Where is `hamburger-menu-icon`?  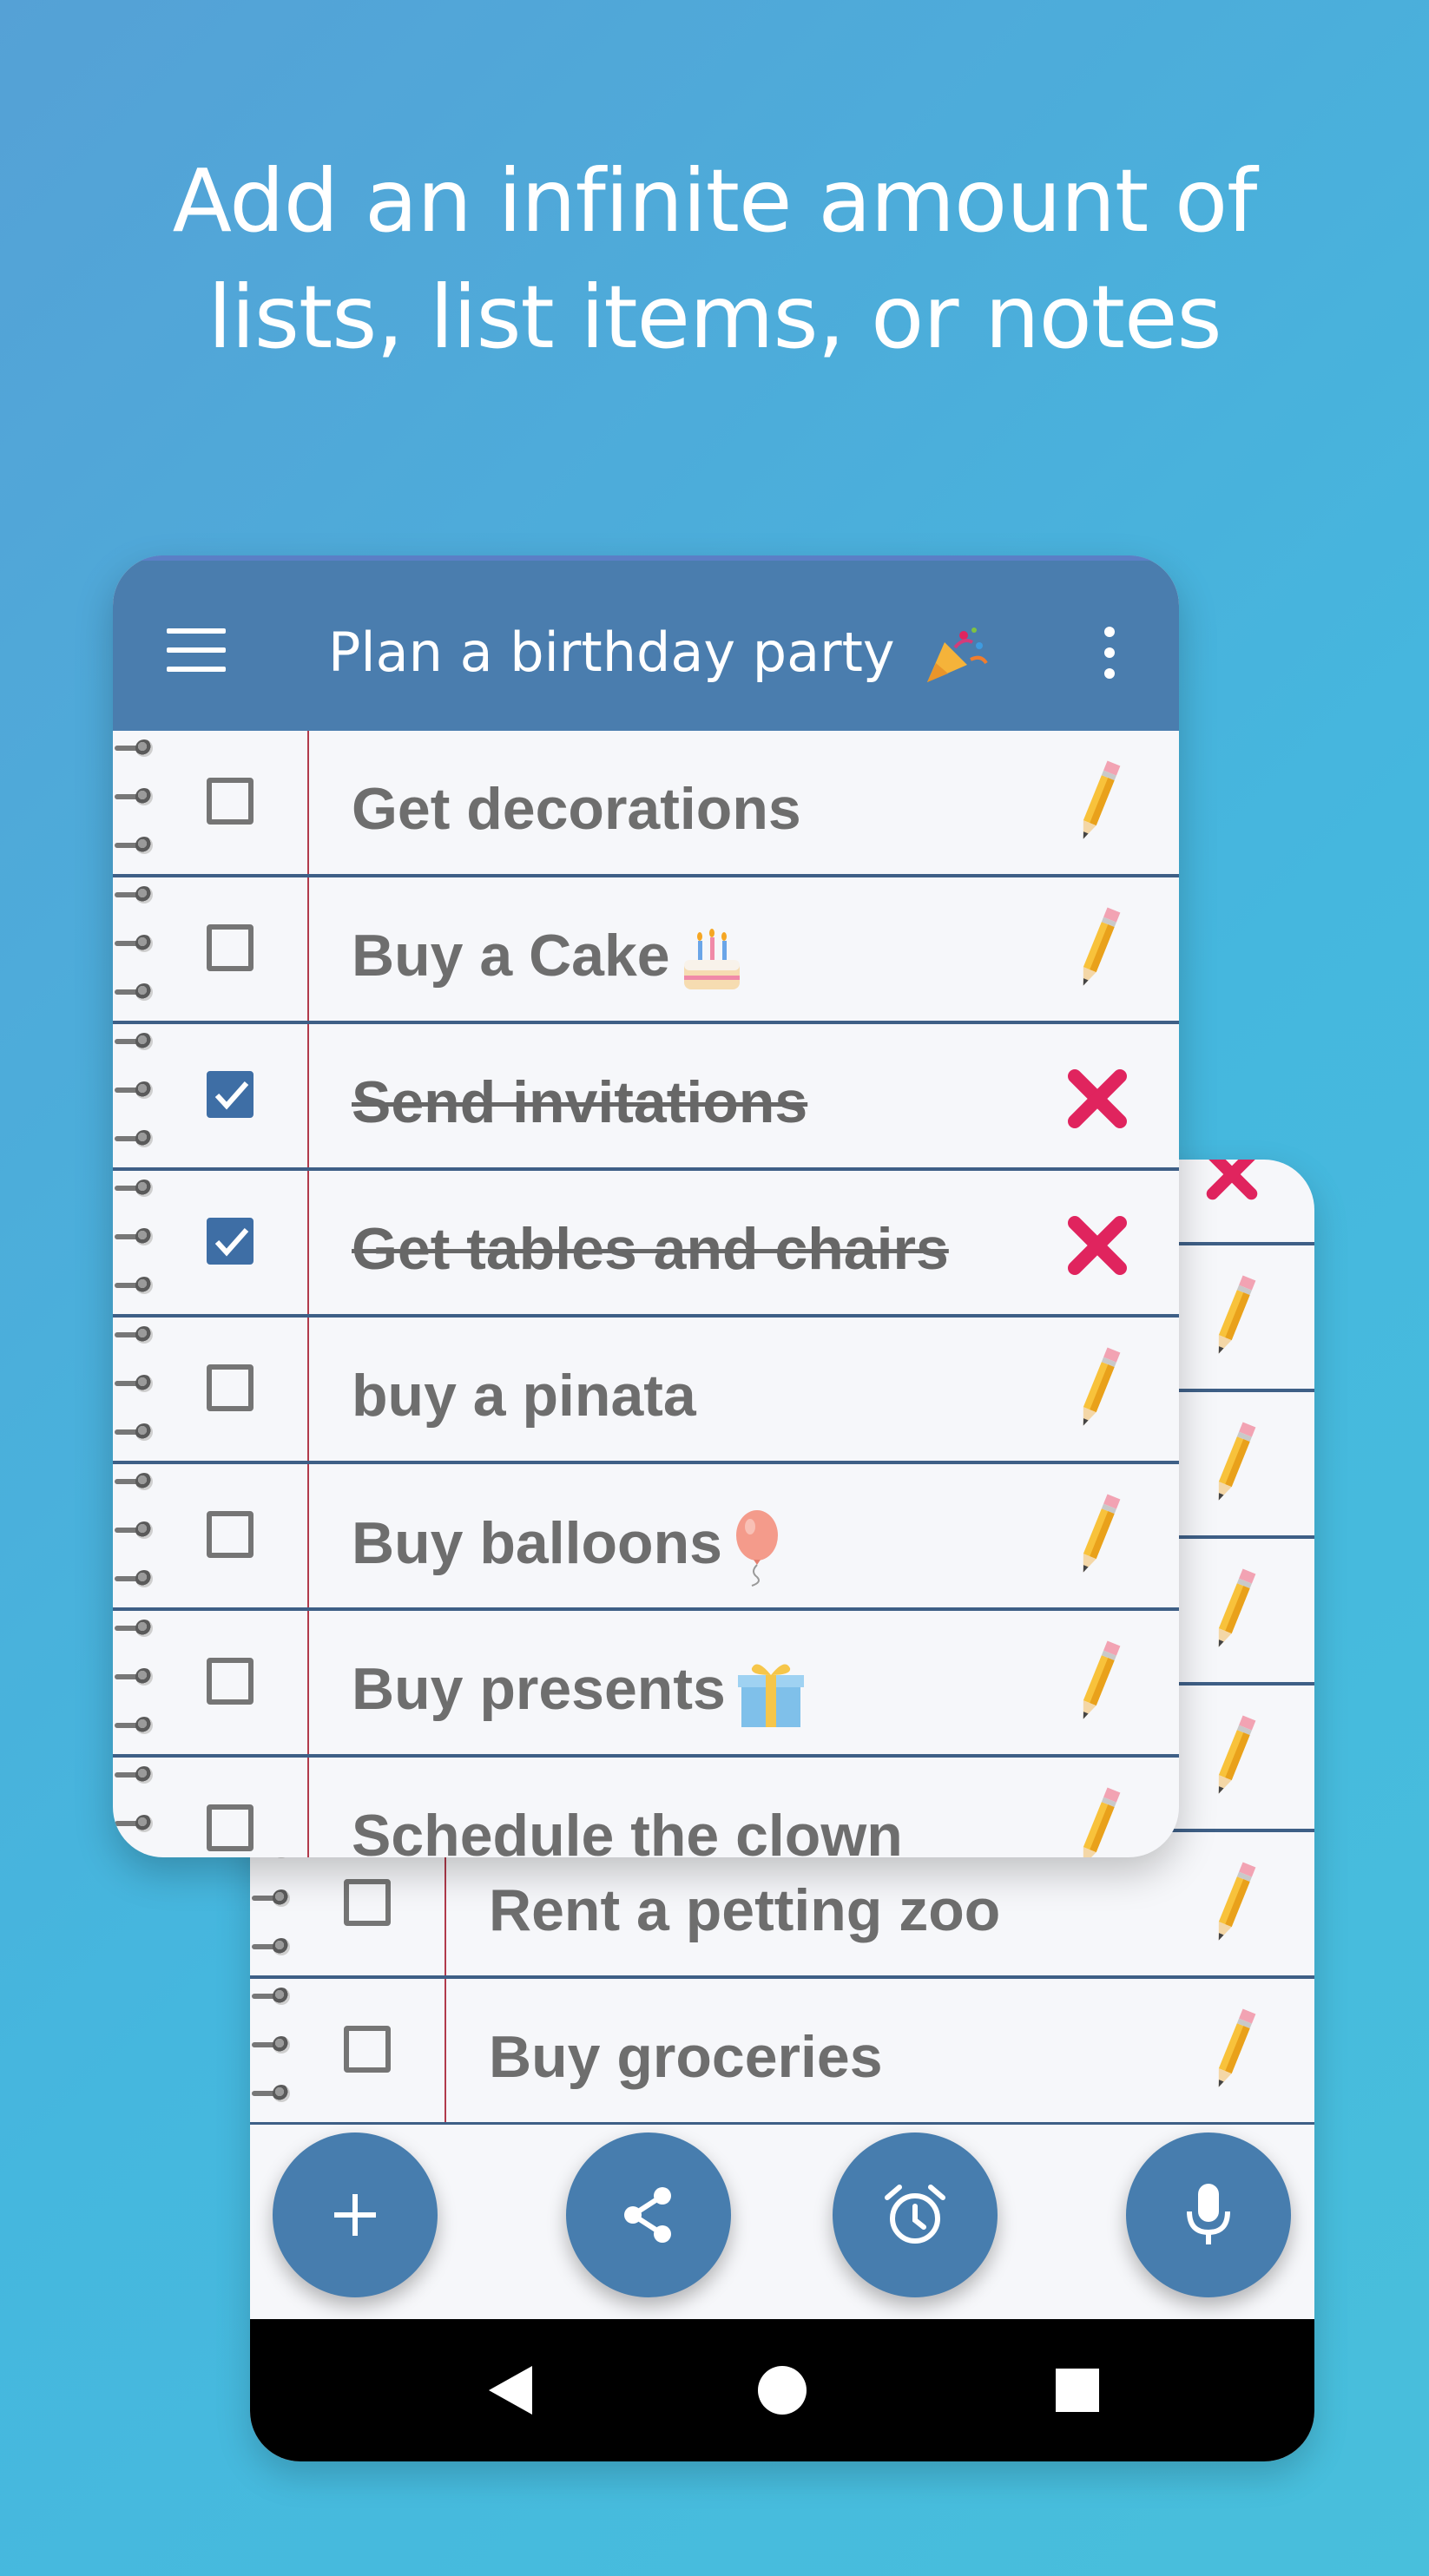 hamburger-menu-icon is located at coordinates (196, 650).